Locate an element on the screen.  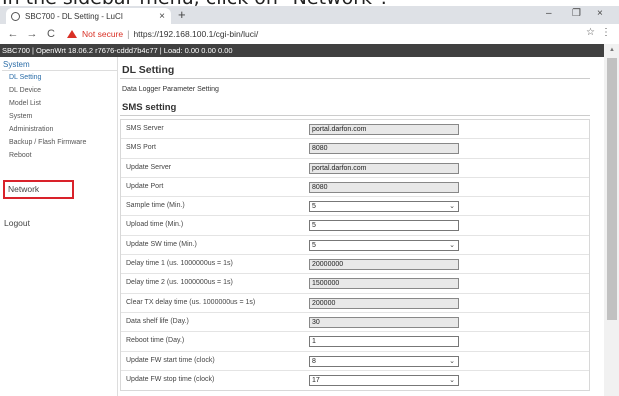
setting-input: 1500000 is located at coordinates (384, 284).